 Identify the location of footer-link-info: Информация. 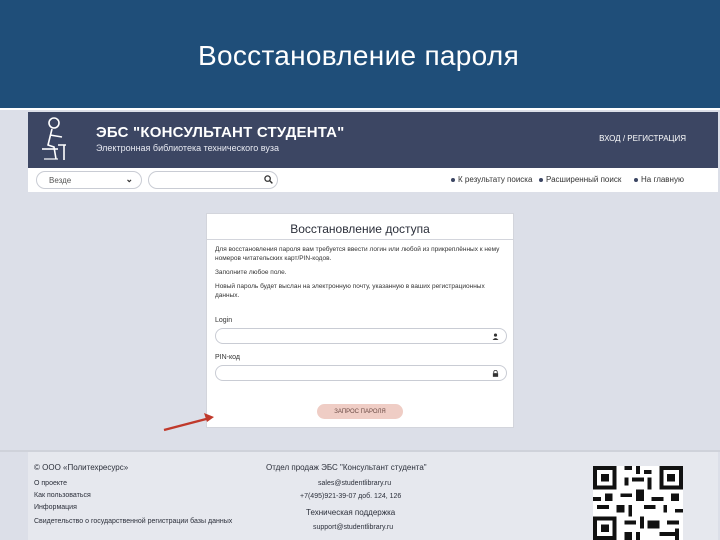
(55, 507).